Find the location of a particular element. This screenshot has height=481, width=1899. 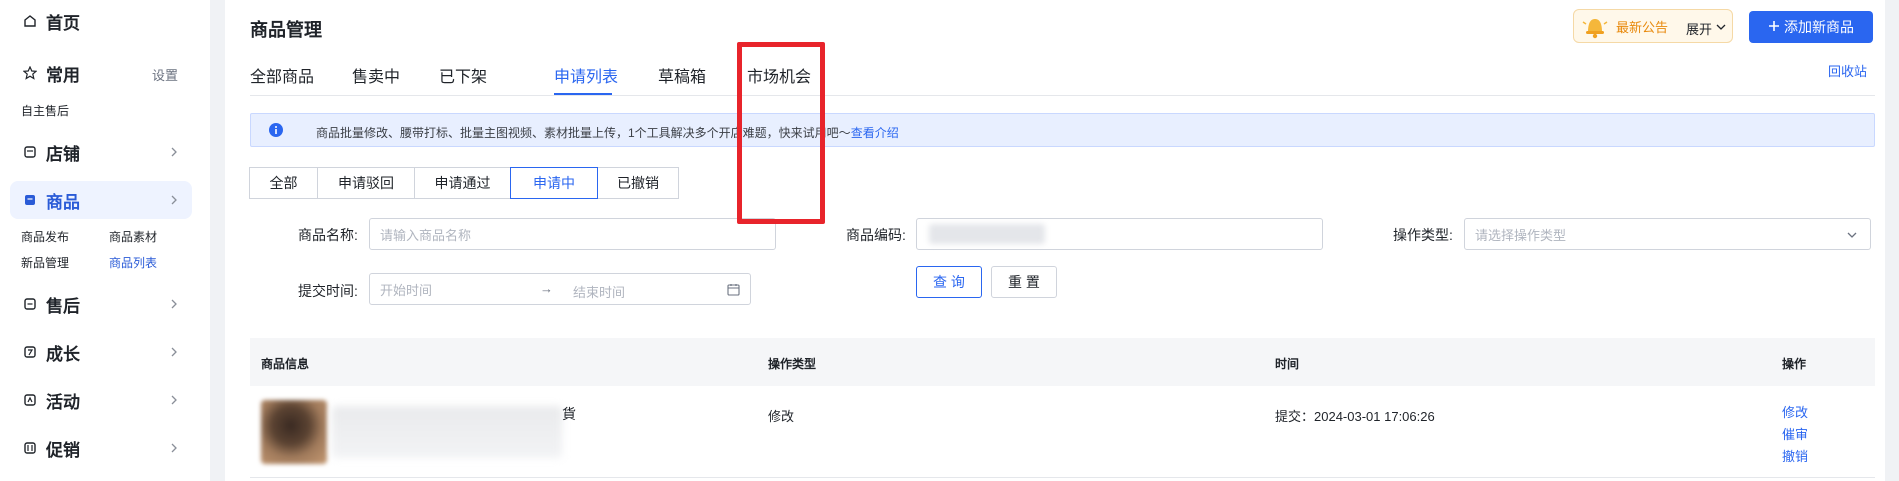

sidebar-item-label: 售后 is located at coordinates (63, 306).